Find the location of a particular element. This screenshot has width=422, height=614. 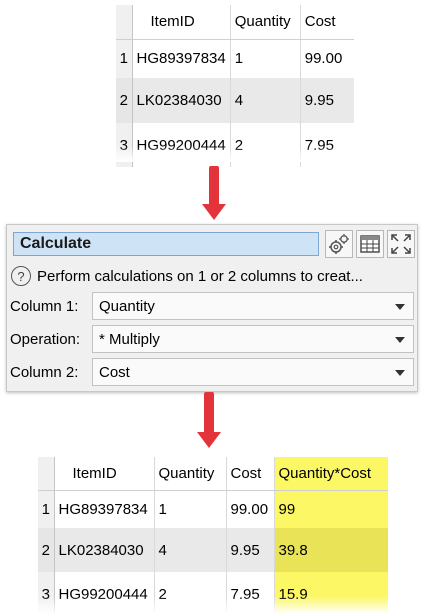

maximize-button is located at coordinates (401, 244).